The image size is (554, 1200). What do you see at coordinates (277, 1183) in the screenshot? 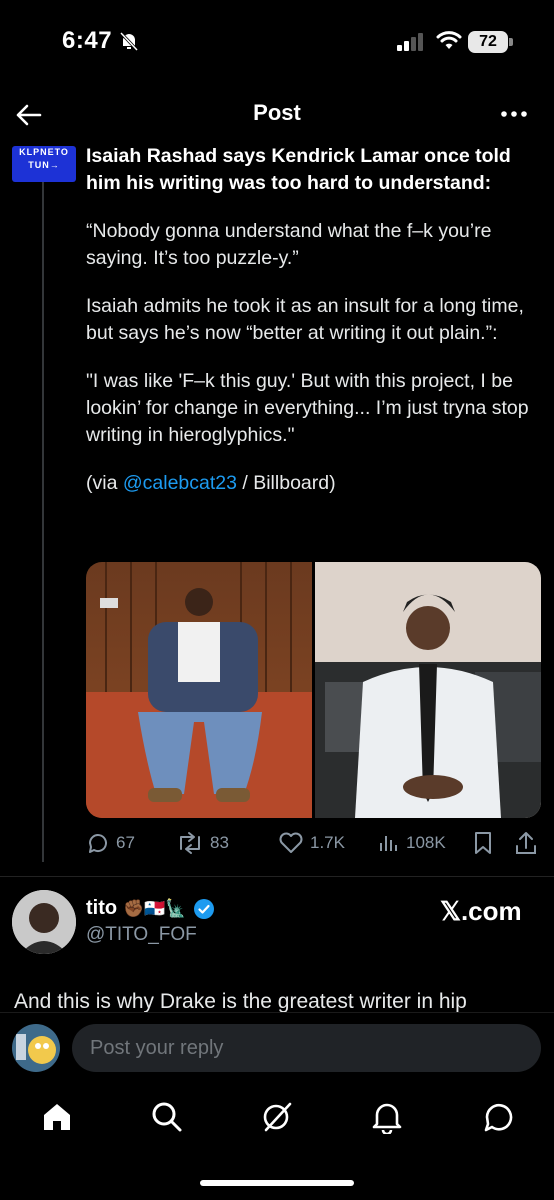
I see `home-indicator` at bounding box center [277, 1183].